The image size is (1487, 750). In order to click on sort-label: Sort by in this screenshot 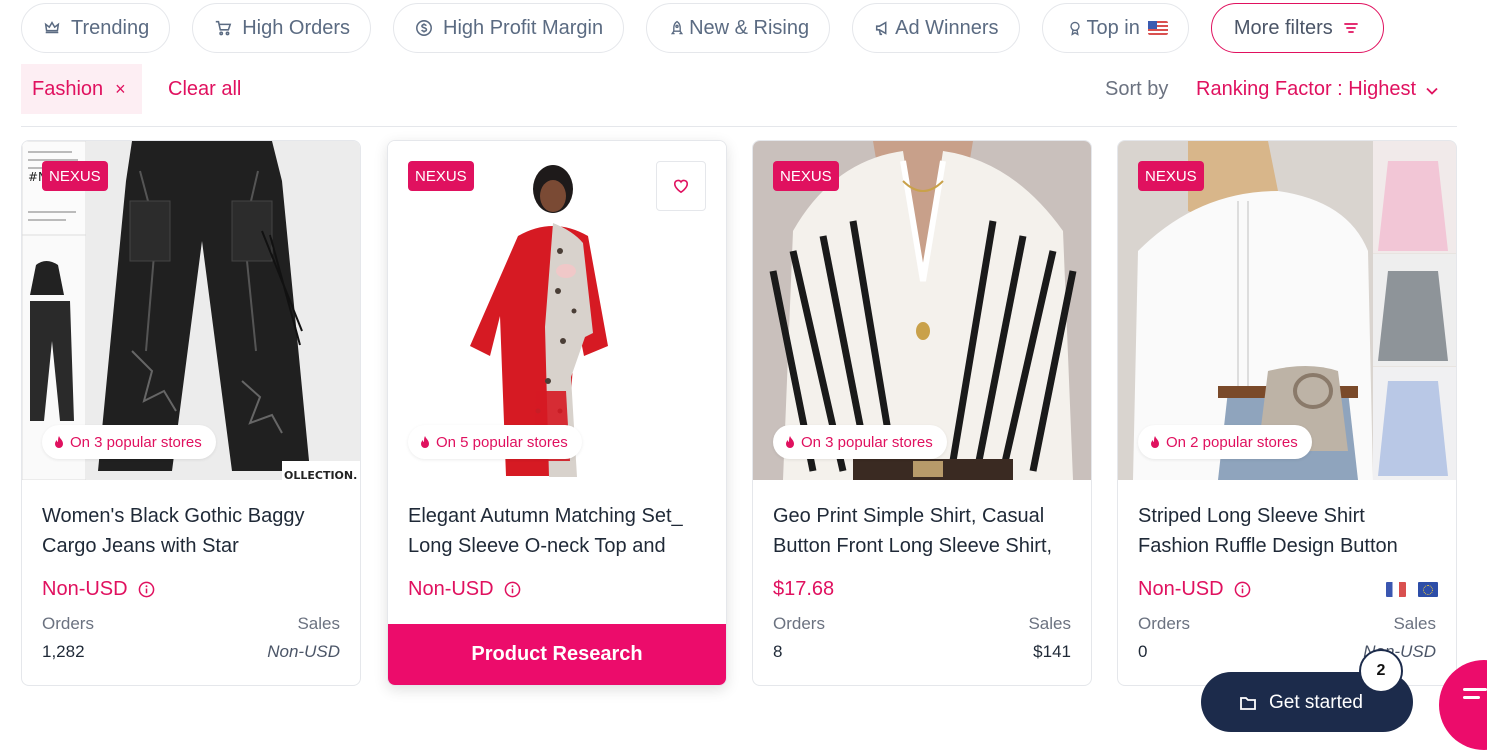, I will do `click(1137, 89)`.